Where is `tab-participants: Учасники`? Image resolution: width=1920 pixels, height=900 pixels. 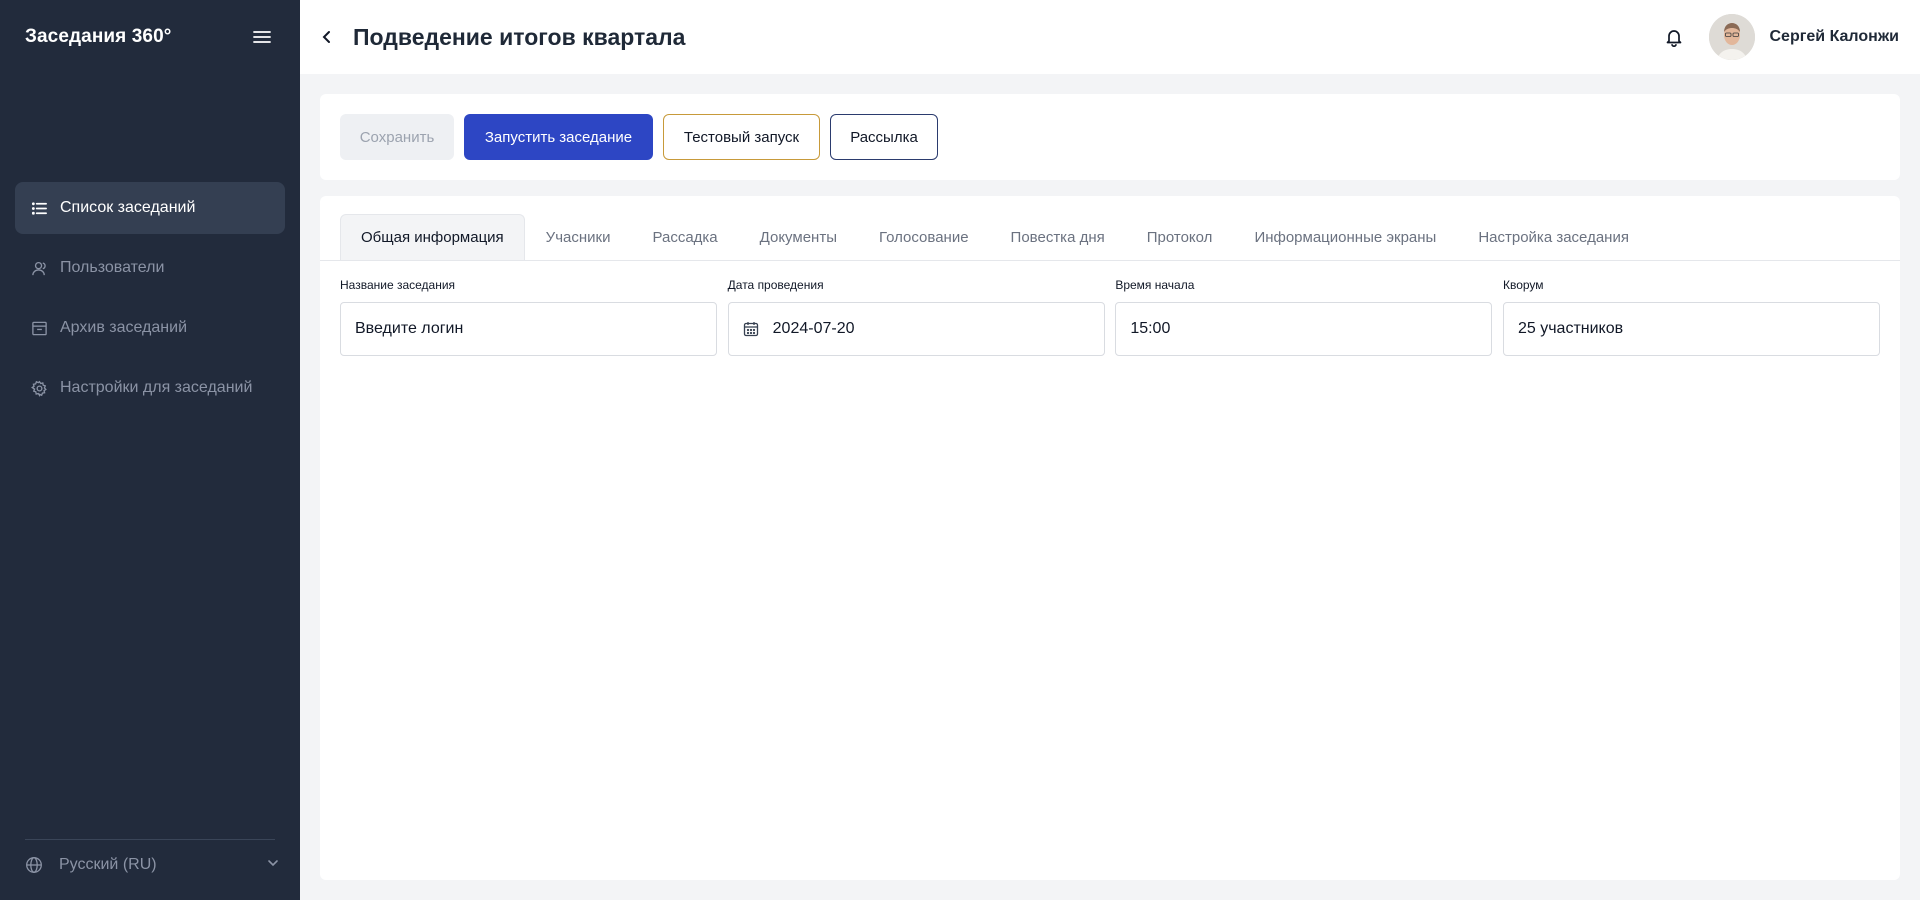
tab-participants: Учасники is located at coordinates (578, 237).